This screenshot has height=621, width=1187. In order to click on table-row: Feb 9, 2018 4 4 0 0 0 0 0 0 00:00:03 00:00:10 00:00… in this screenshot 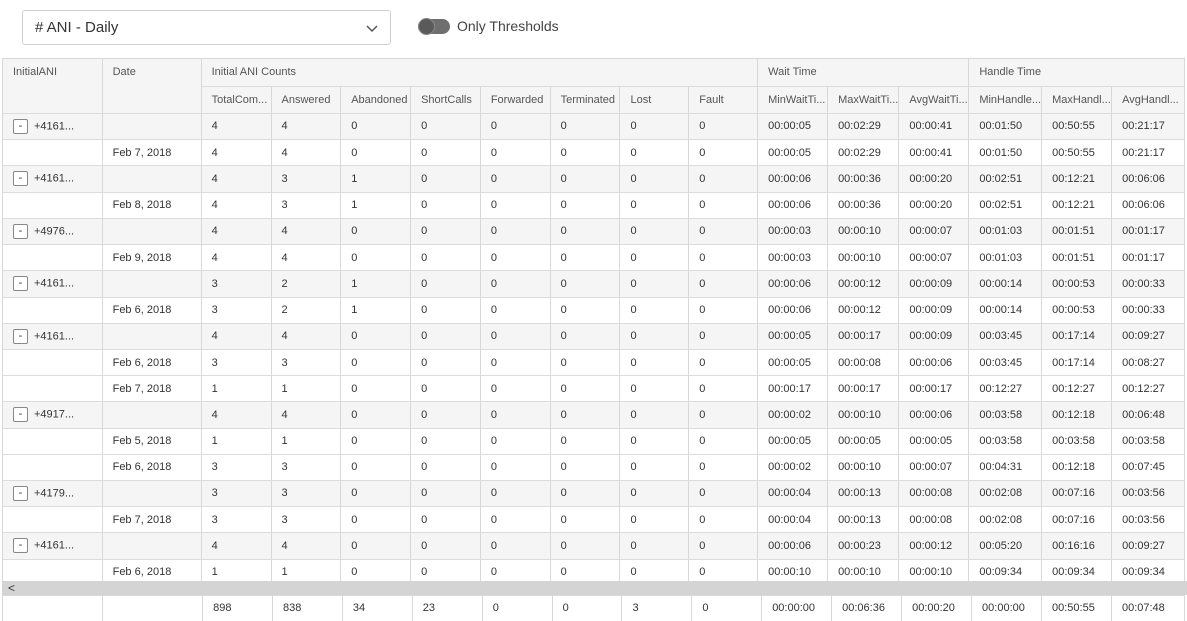, I will do `click(594, 257)`.